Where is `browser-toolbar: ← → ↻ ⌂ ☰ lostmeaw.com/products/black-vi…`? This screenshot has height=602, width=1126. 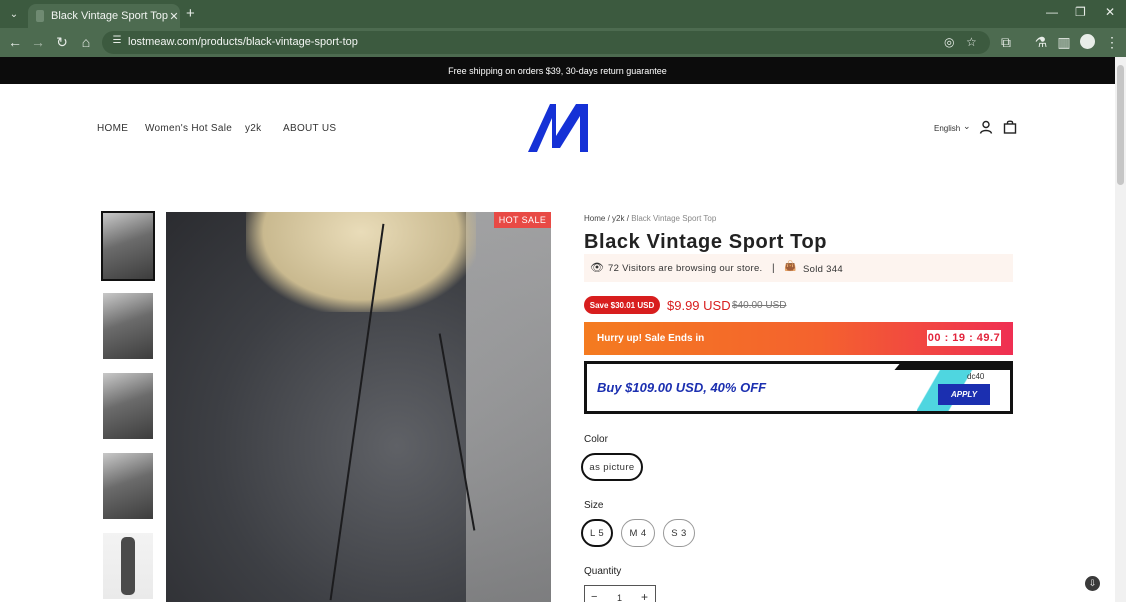
browser-toolbar: ← → ↻ ⌂ ☰ lostmeaw.com/products/black-vi… is located at coordinates (563, 42).